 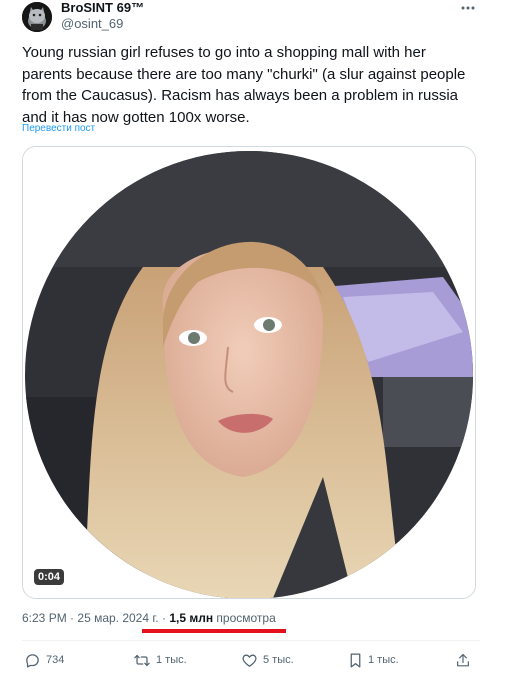 What do you see at coordinates (278, 660) in the screenshot?
I see `like-count: 5 тыс.` at bounding box center [278, 660].